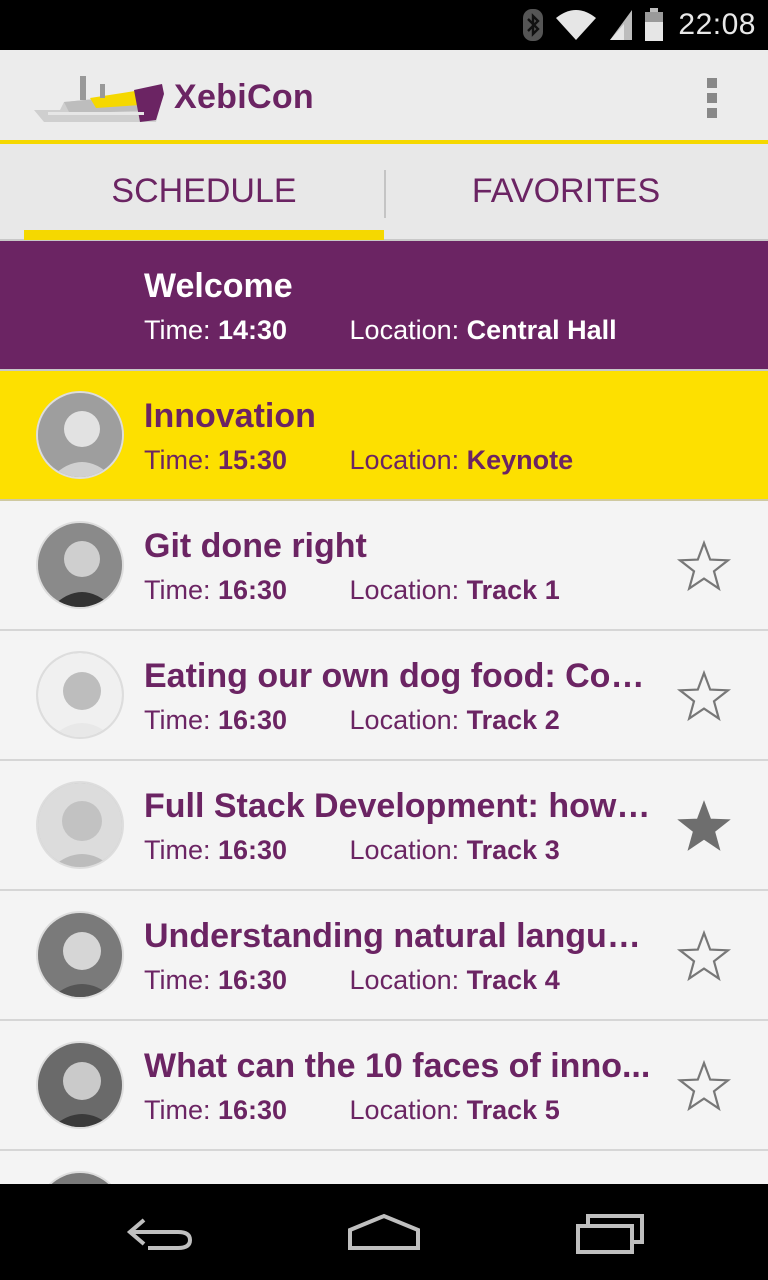 Image resolution: width=768 pixels, height=1280 pixels. I want to click on session-meta: Time: 16:30 Location: Track 1, so click(352, 590).